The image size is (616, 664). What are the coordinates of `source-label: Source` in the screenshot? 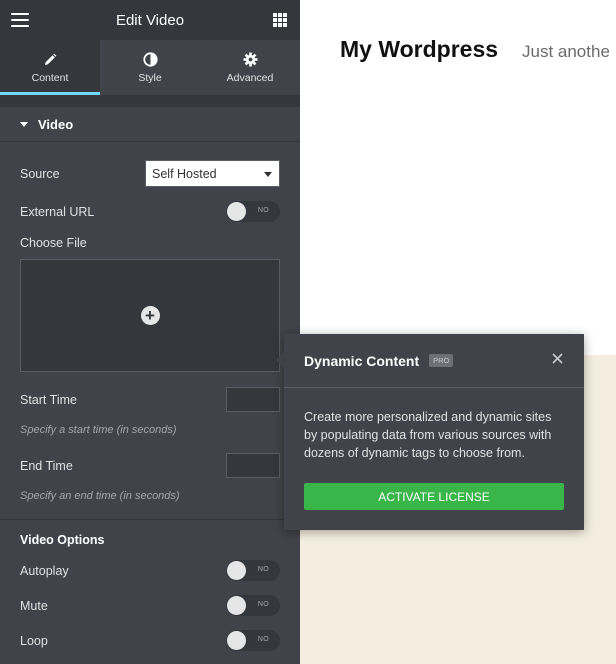 It's located at (40, 173).